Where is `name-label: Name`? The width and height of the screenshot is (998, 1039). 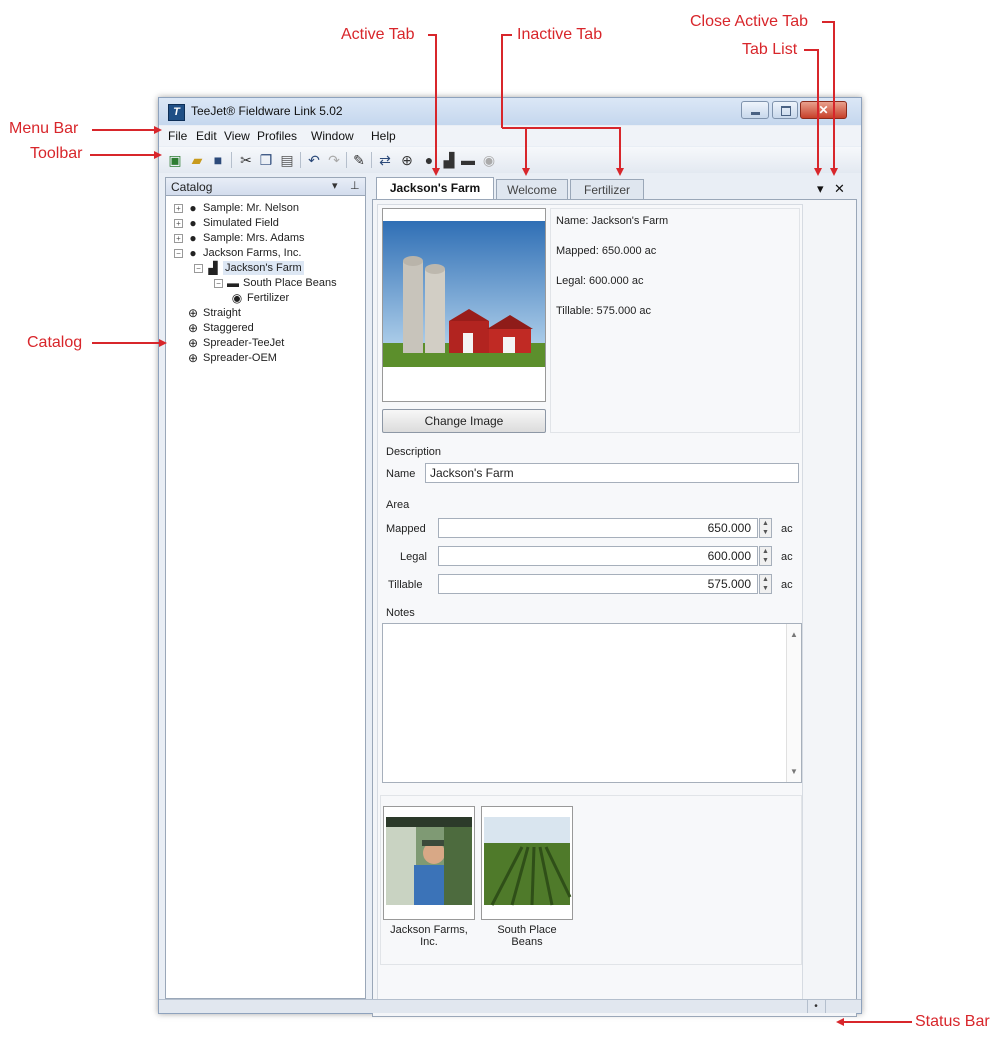
name-label: Name is located at coordinates (401, 474).